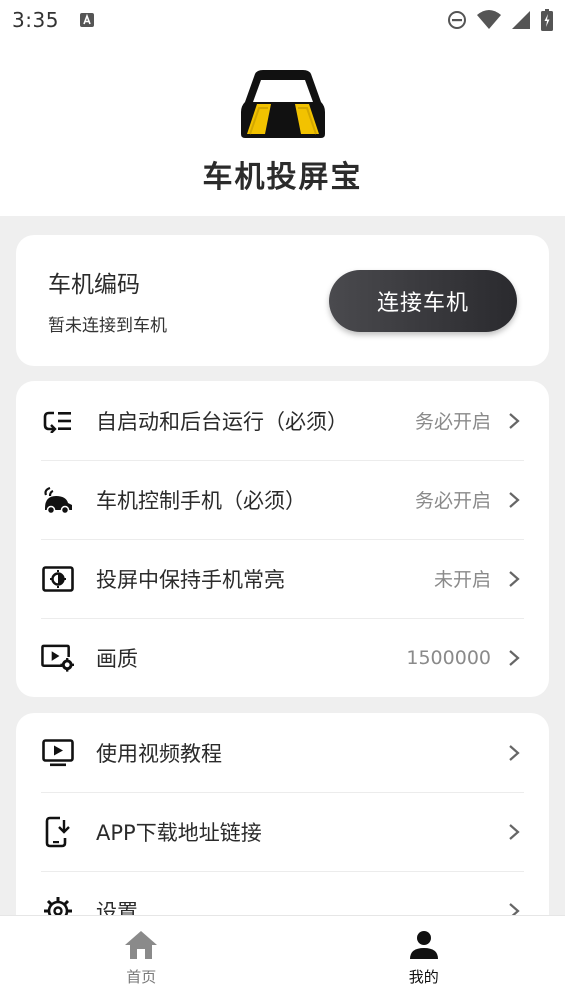  I want to click on status-time: 3:35, so click(35, 20).